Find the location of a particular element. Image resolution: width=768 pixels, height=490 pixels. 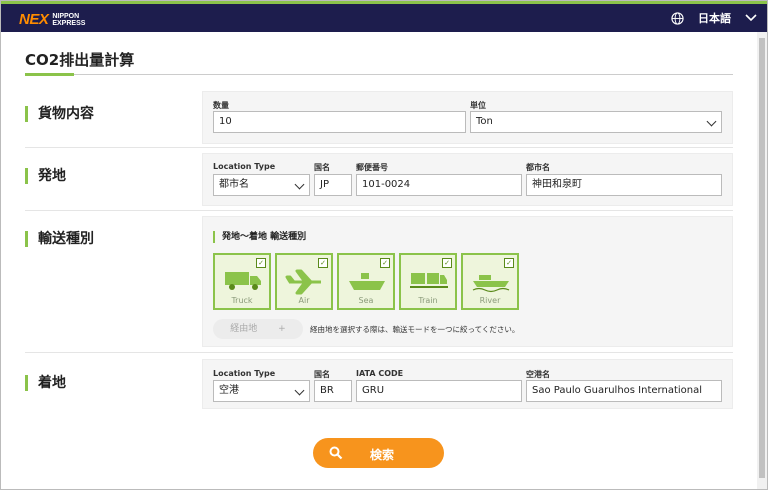

iata-code-label: IATA CODE is located at coordinates (380, 373).